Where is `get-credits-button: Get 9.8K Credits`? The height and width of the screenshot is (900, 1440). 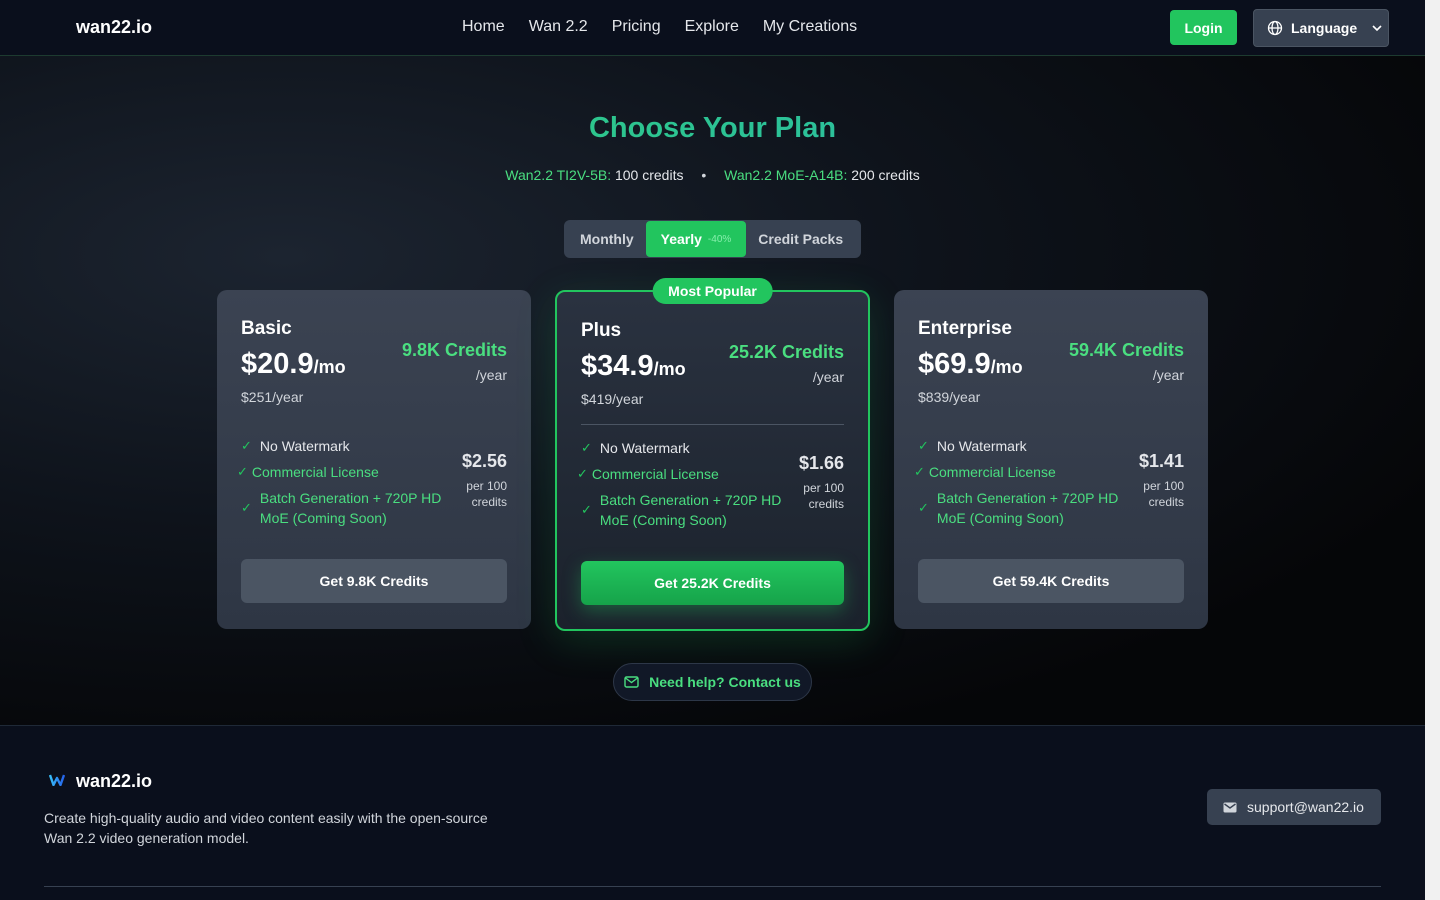
get-credits-button: Get 9.8K Credits is located at coordinates (374, 581).